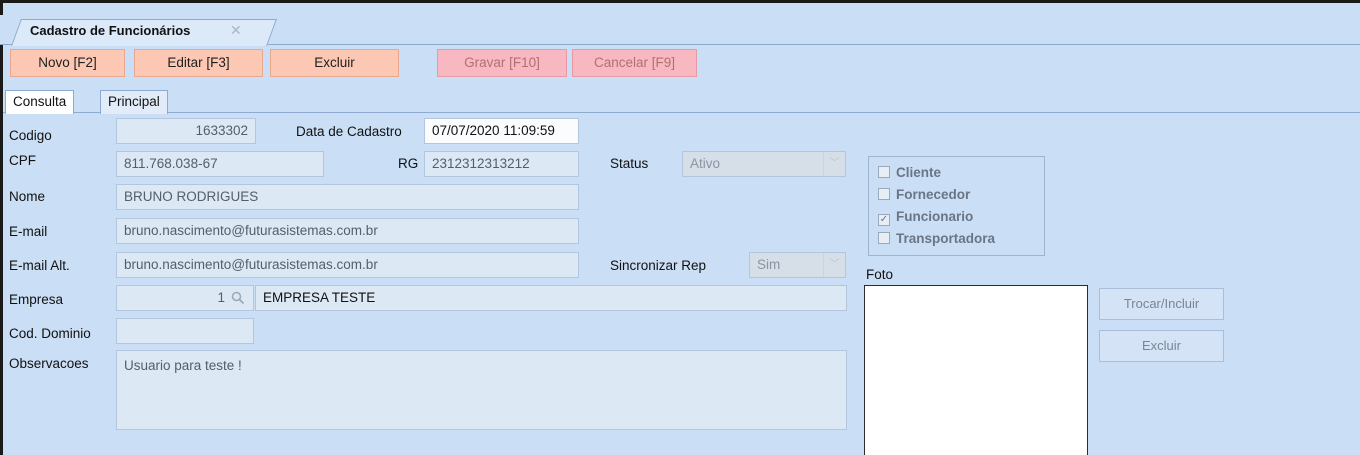 The image size is (1360, 455). I want to click on check-icon: ✓, so click(884, 220).